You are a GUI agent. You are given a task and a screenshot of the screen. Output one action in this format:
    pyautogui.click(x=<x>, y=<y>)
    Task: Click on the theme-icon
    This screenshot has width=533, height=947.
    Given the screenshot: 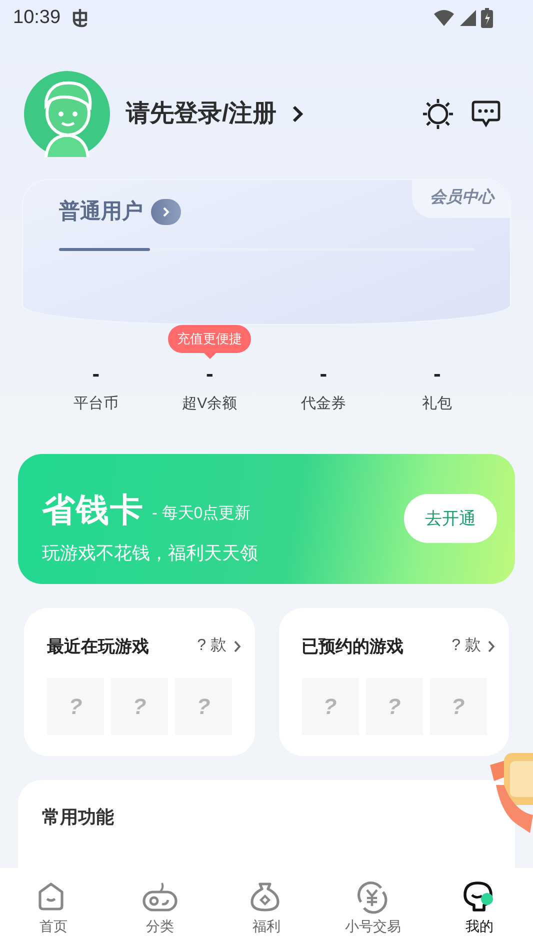 What is the action you would take?
    pyautogui.click(x=438, y=114)
    